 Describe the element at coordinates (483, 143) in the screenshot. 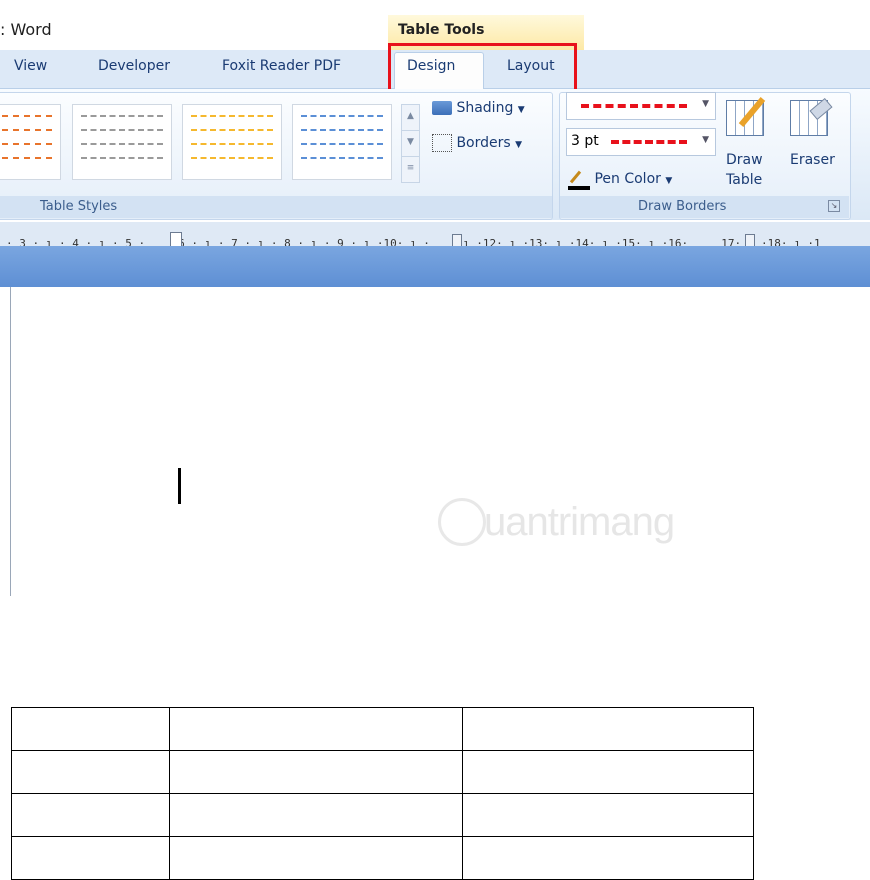

I see `borders-label: Borders` at that location.